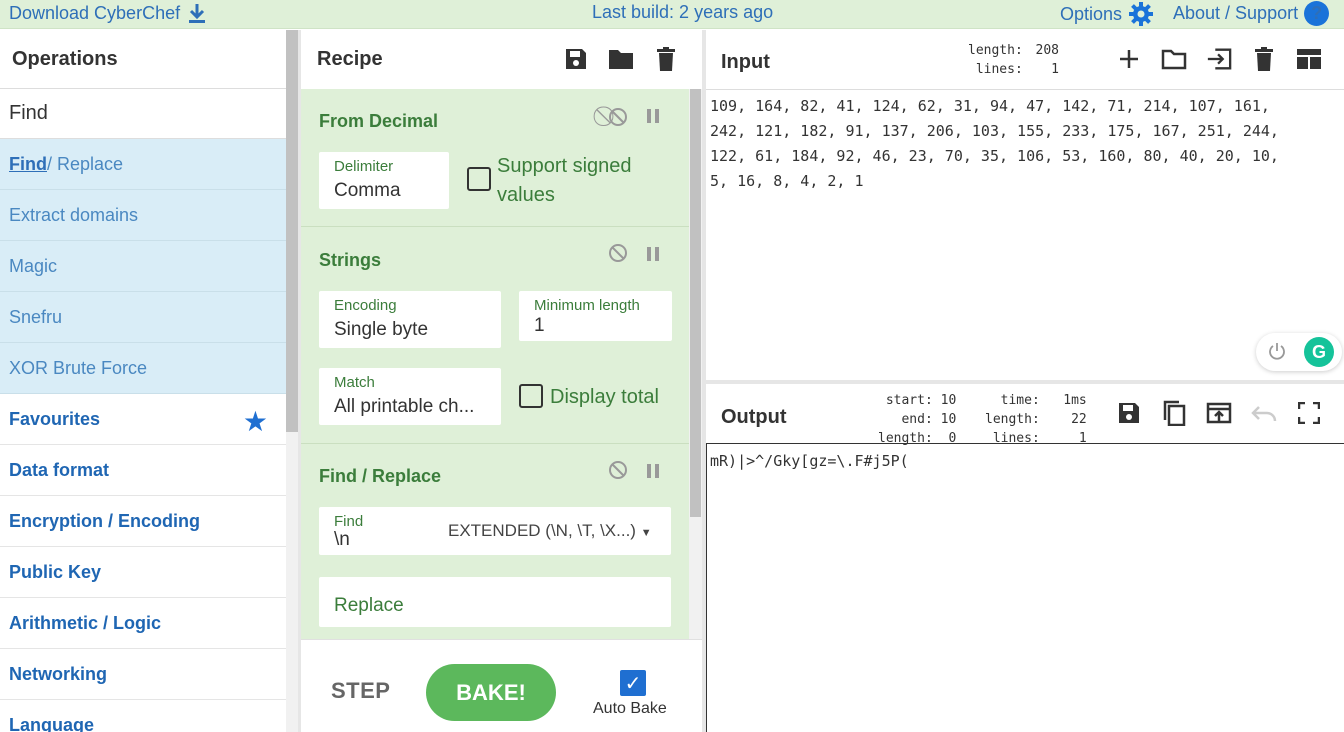 The height and width of the screenshot is (732, 1344). Describe the element at coordinates (1299, 352) in the screenshot. I see `grammarly-widget: G` at that location.